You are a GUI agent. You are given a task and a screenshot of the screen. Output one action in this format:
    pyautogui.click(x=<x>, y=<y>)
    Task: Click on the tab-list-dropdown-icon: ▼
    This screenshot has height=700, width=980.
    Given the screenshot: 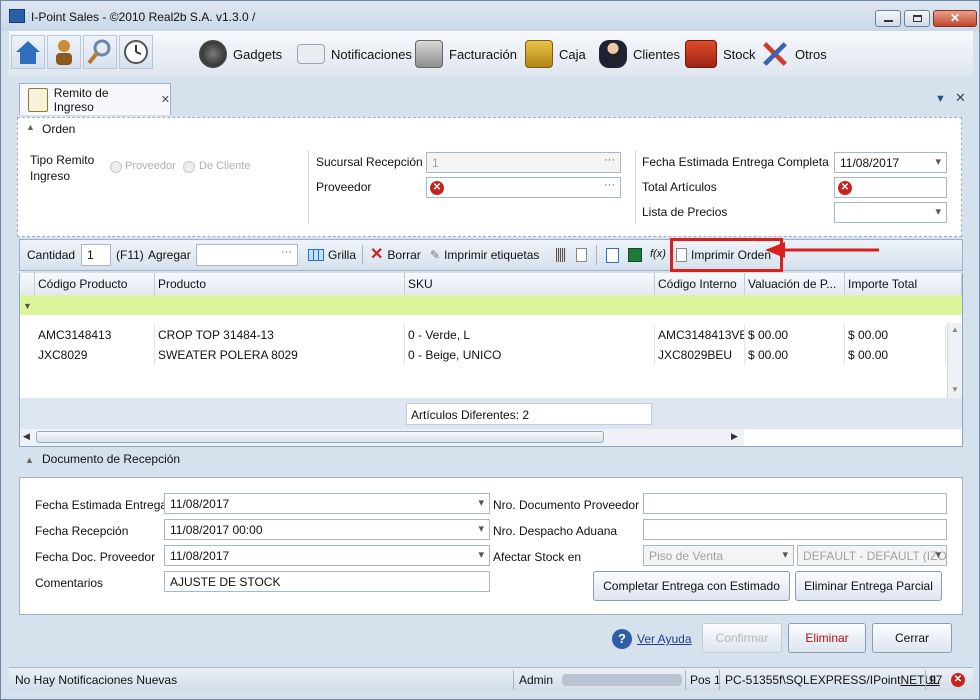 What is the action you would take?
    pyautogui.click(x=940, y=99)
    